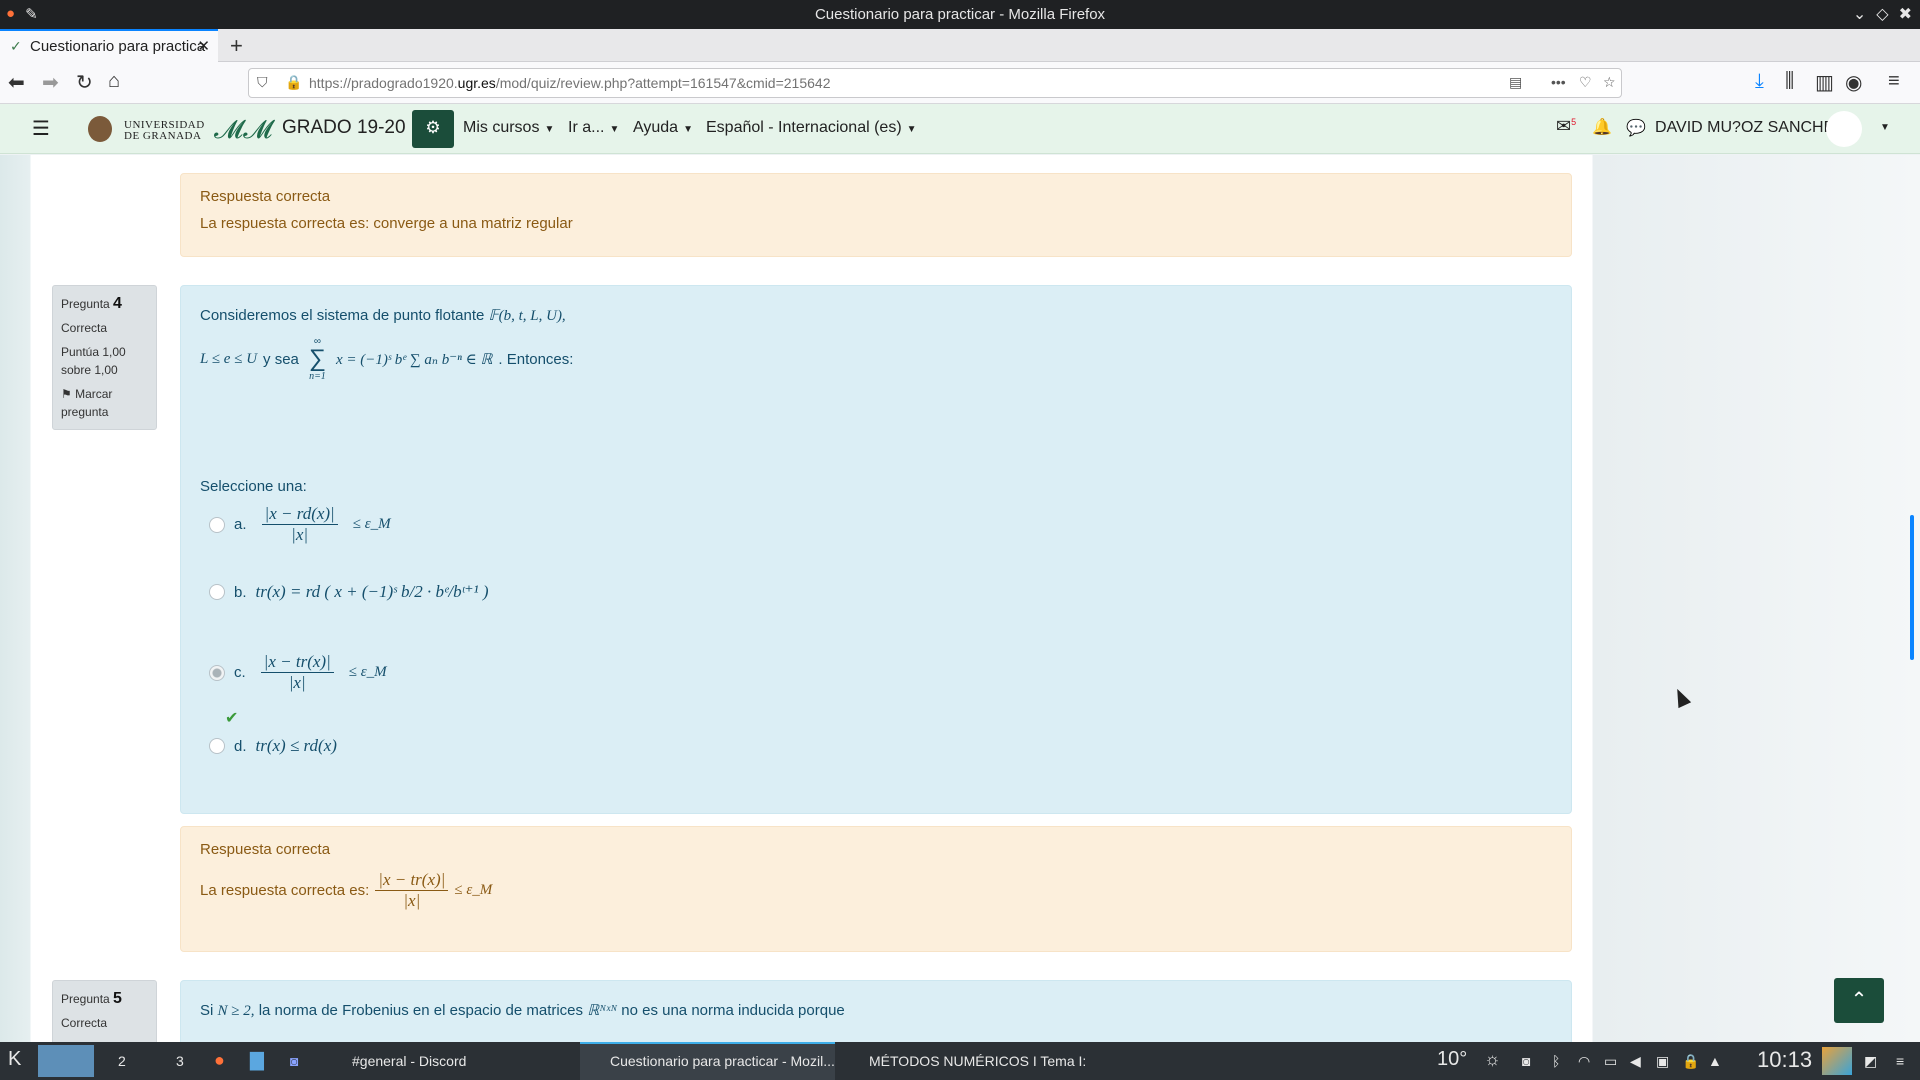 The width and height of the screenshot is (1920, 1080). Describe the element at coordinates (217, 592) in the screenshot. I see `radio-b` at that location.